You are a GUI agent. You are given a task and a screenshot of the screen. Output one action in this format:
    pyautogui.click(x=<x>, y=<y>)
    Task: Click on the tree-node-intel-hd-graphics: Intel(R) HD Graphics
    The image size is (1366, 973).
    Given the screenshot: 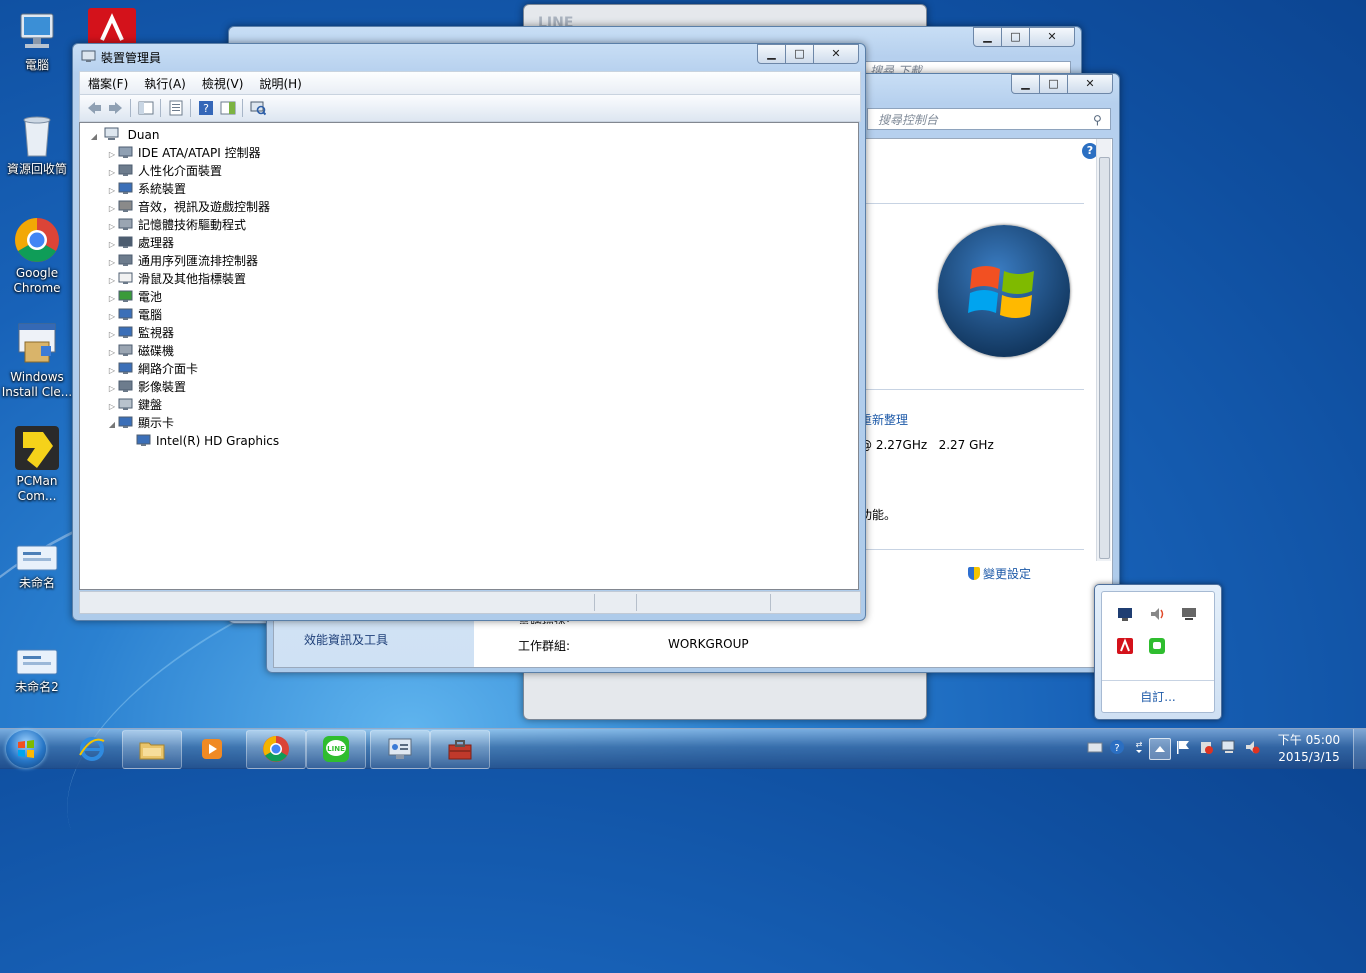 What is the action you would take?
    pyautogui.click(x=207, y=441)
    